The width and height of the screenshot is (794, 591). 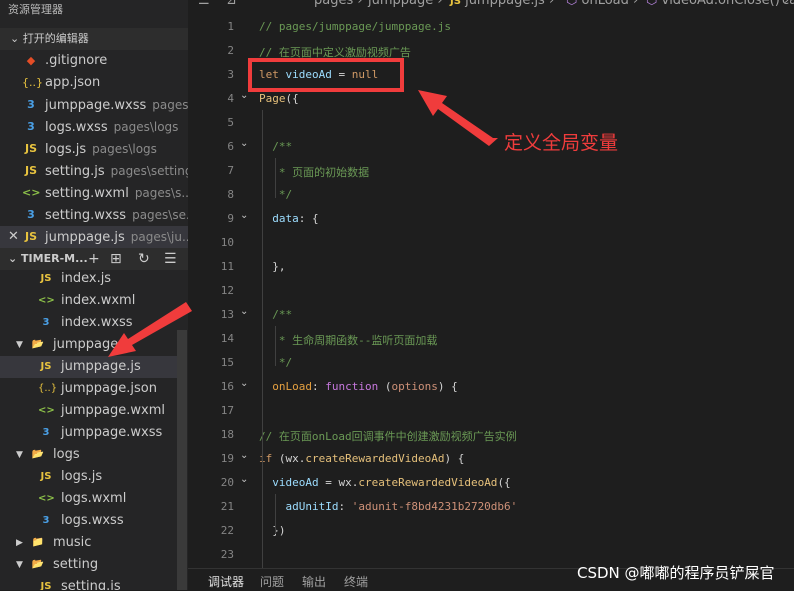 I want to click on tab-output: 输出, so click(x=314, y=581).